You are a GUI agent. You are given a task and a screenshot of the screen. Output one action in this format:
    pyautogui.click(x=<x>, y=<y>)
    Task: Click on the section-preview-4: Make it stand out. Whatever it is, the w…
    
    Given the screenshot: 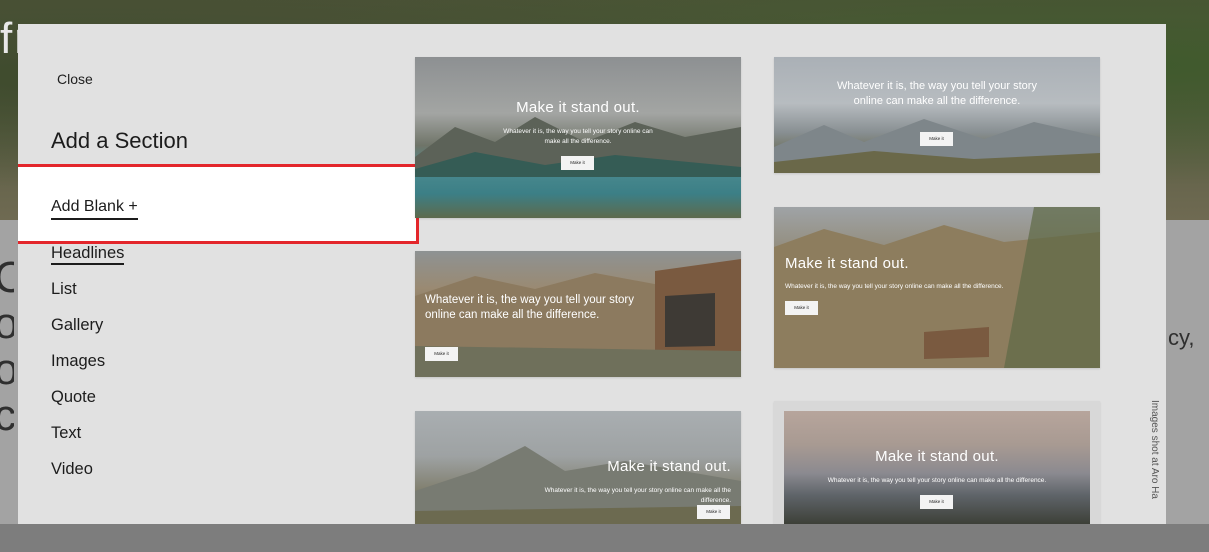 What is the action you would take?
    pyautogui.click(x=937, y=287)
    